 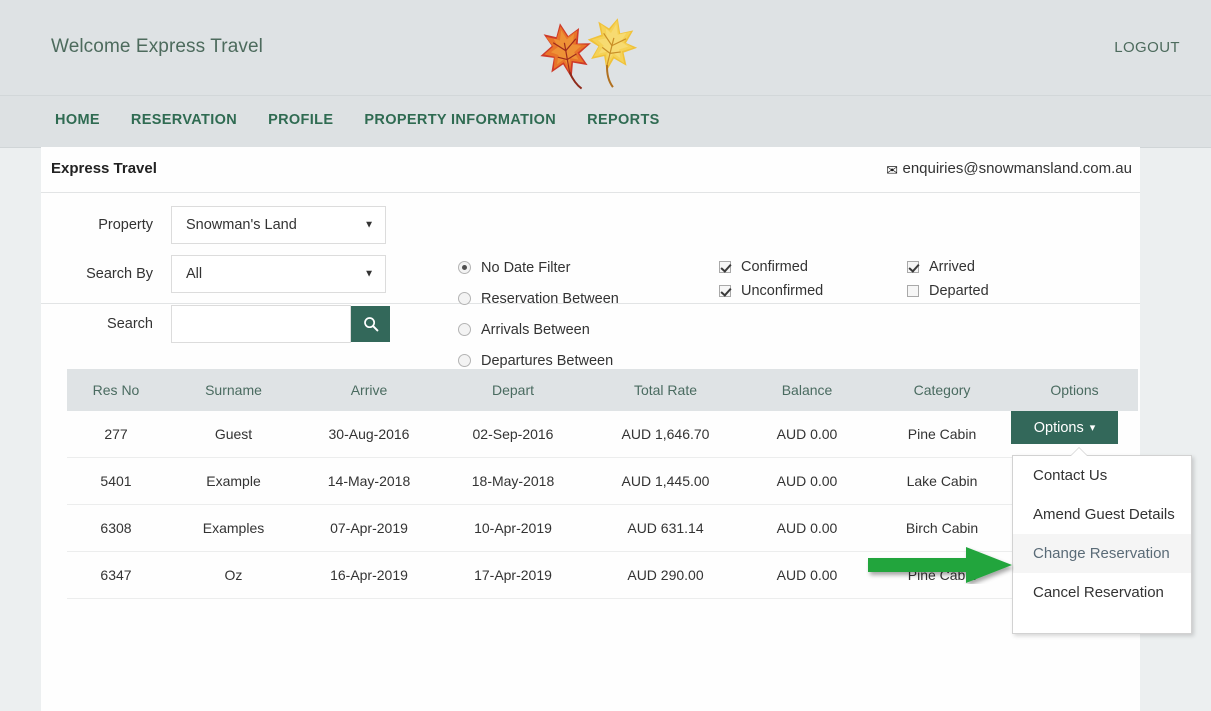 I want to click on radio-label: Departures Between, so click(x=547, y=361).